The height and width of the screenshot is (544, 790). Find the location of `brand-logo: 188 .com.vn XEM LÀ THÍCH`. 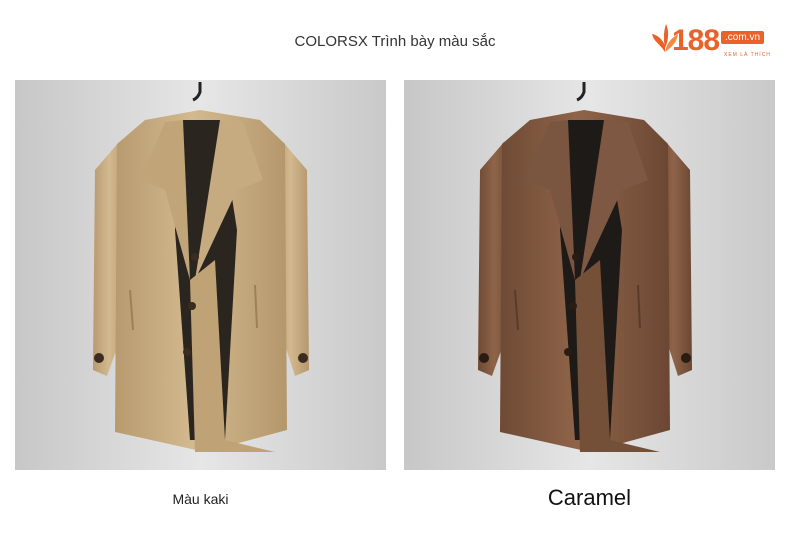

brand-logo: 188 .com.vn XEM LÀ THÍCH is located at coordinates (715, 48).